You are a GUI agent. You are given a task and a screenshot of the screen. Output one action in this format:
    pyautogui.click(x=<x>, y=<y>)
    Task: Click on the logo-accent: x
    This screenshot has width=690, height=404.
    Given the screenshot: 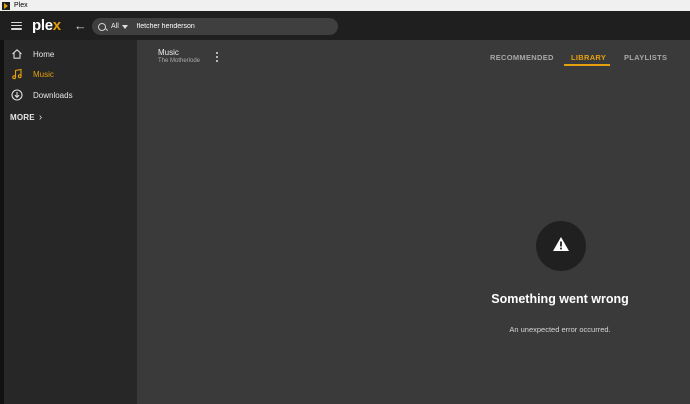 What is the action you would take?
    pyautogui.click(x=56, y=25)
    